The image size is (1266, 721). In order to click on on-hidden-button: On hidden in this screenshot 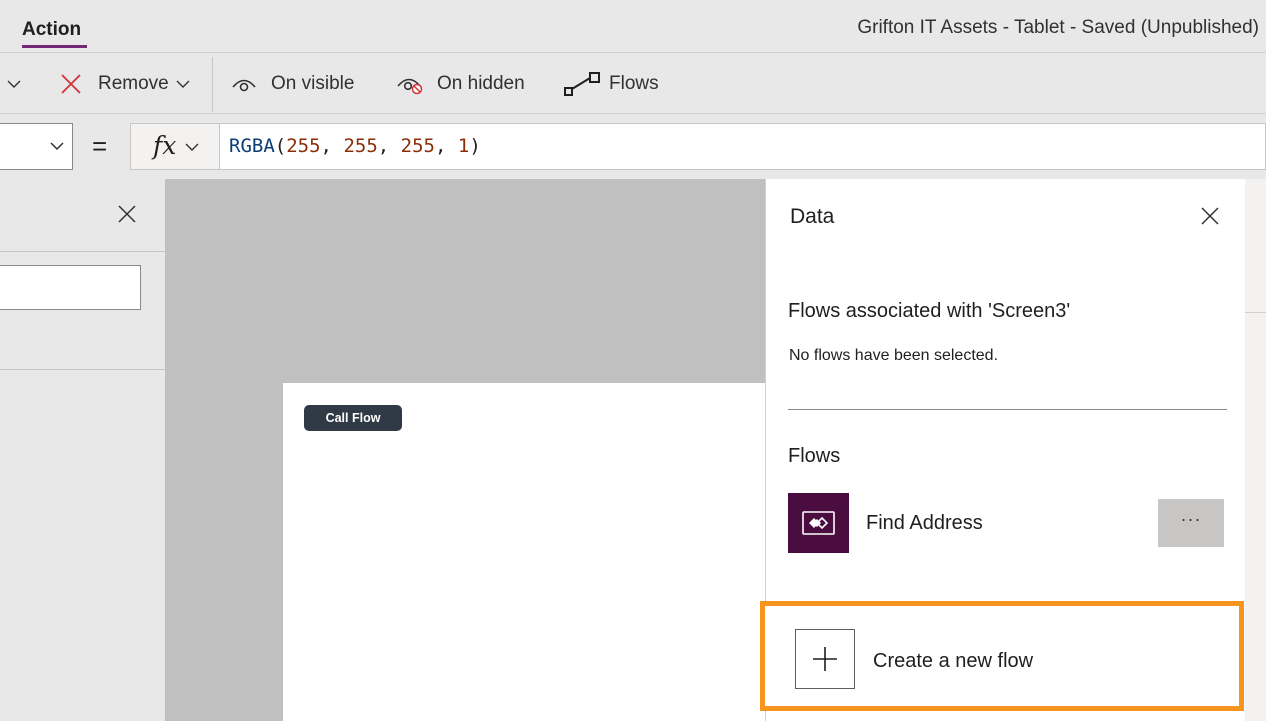, I will do `click(460, 83)`.